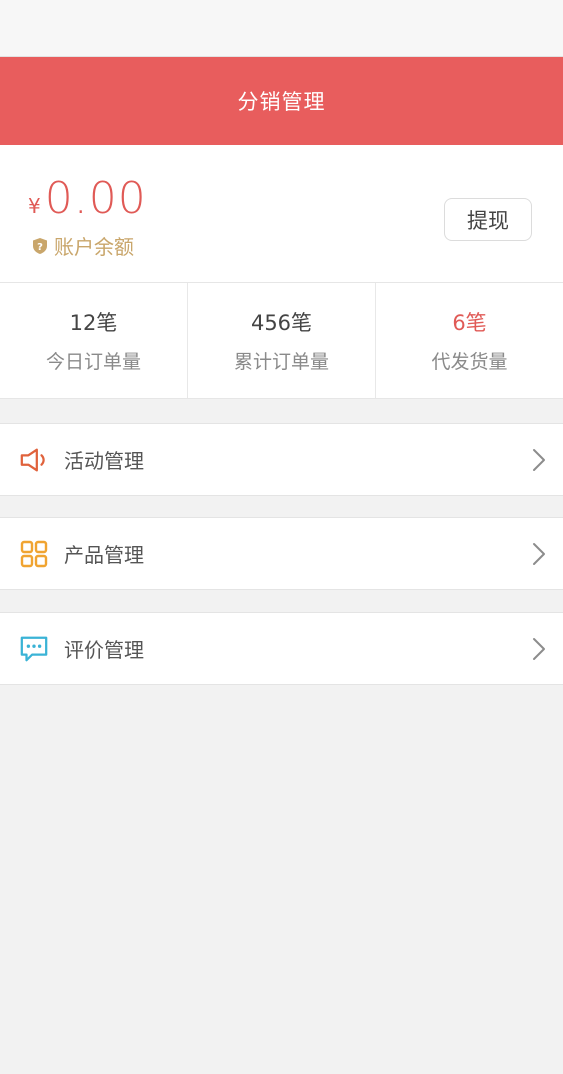  What do you see at coordinates (93, 362) in the screenshot?
I see `stat-label: 今日订单量` at bounding box center [93, 362].